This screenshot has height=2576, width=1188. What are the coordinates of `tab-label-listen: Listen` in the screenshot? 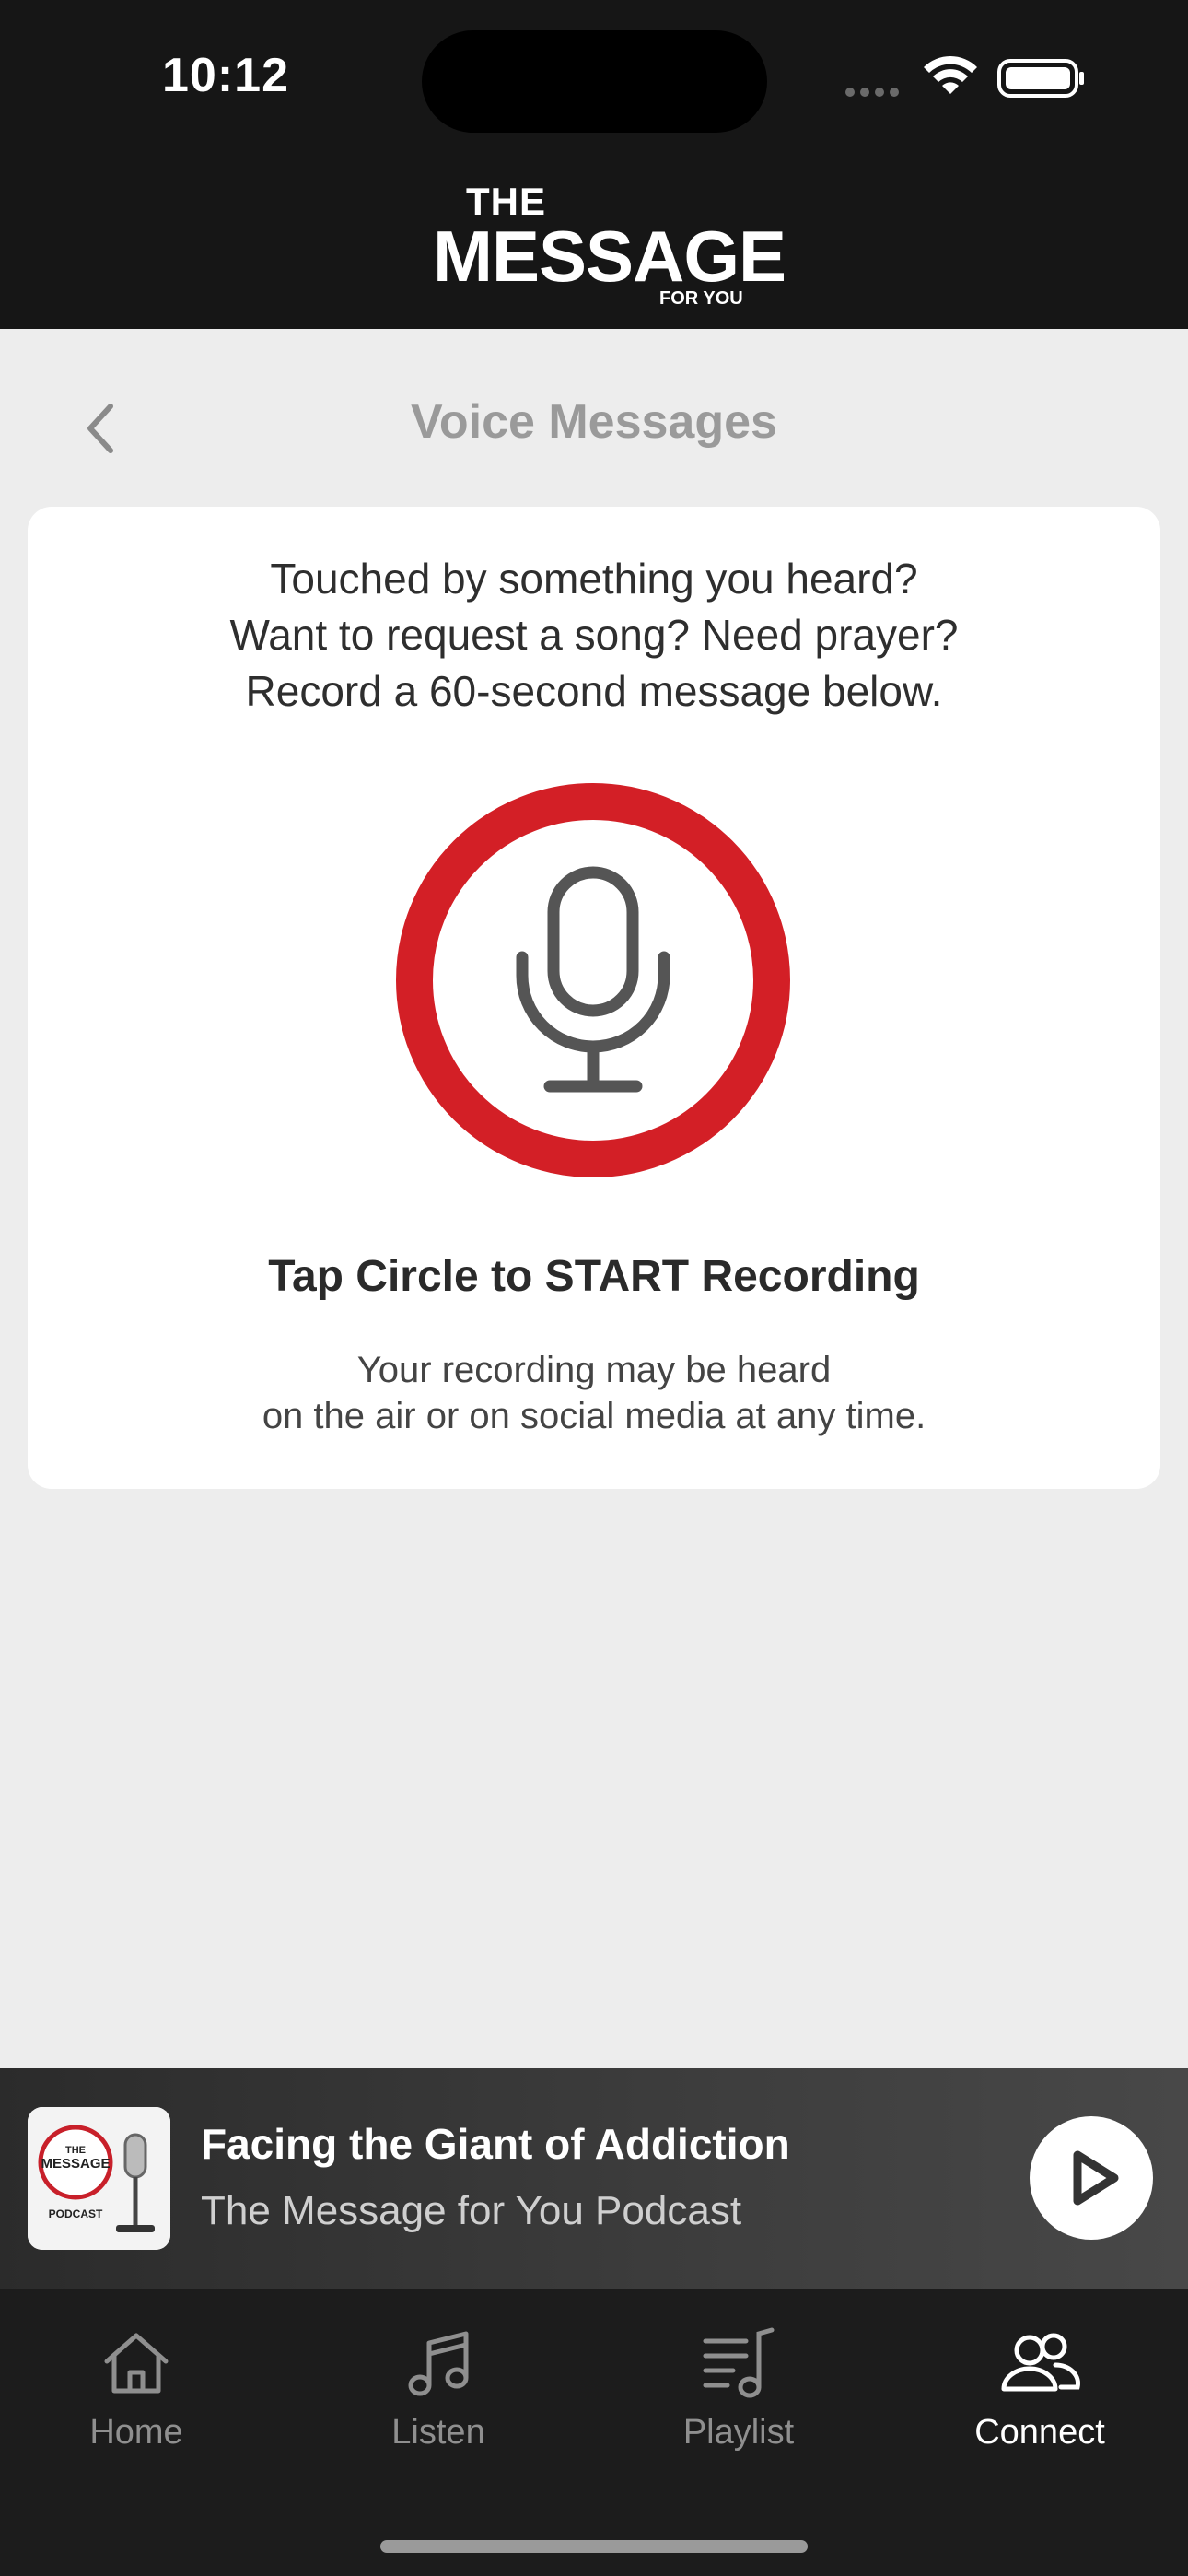 It's located at (438, 2432).